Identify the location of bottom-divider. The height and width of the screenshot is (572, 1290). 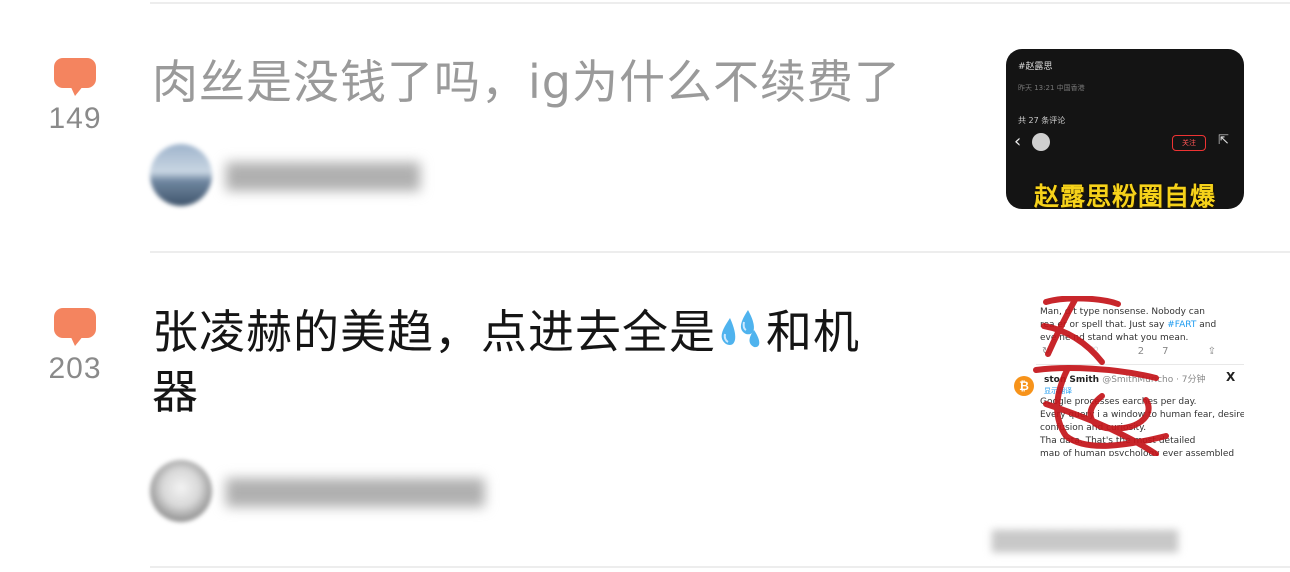
(720, 567).